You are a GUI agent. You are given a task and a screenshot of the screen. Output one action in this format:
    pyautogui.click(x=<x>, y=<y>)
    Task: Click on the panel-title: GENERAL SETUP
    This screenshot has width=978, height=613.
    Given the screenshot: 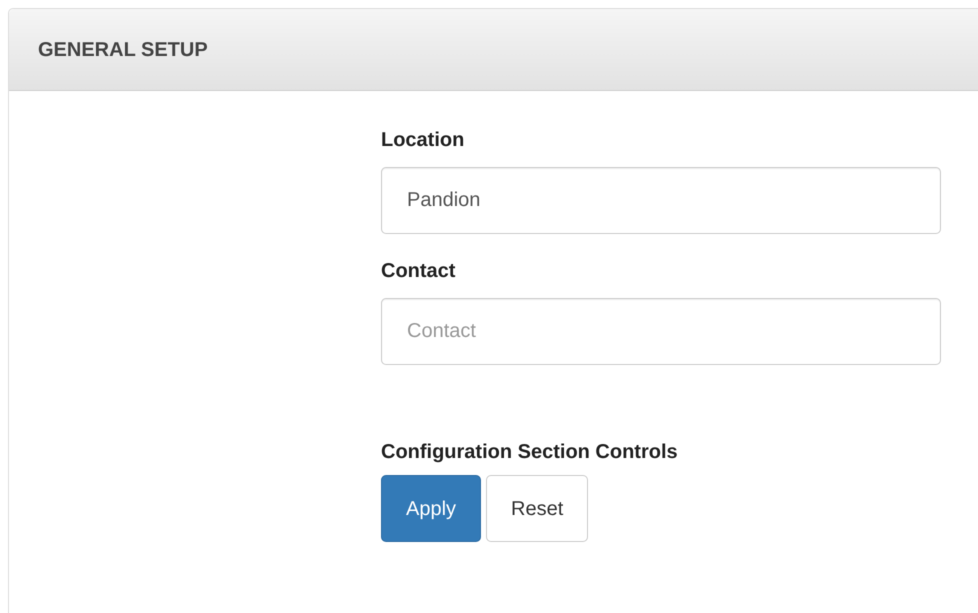 What is the action you would take?
    pyautogui.click(x=123, y=50)
    